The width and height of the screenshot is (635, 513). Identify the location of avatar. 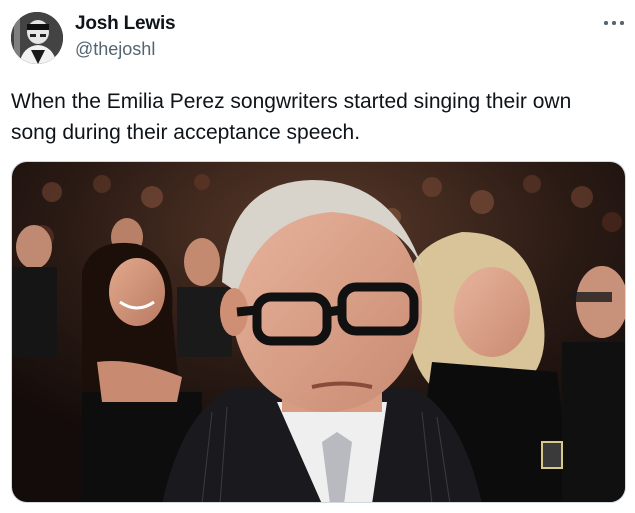
(37, 38).